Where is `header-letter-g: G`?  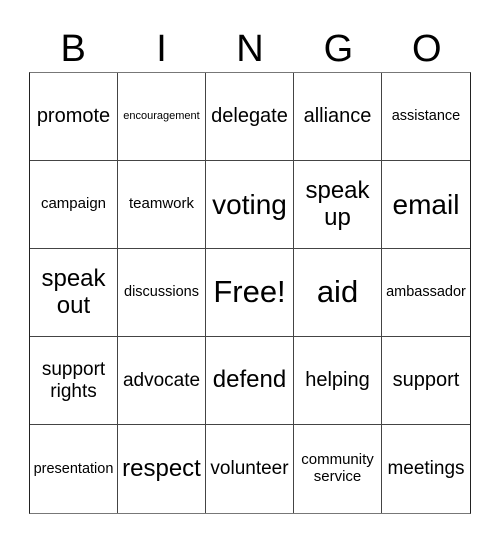
header-letter-g: G is located at coordinates (338, 49).